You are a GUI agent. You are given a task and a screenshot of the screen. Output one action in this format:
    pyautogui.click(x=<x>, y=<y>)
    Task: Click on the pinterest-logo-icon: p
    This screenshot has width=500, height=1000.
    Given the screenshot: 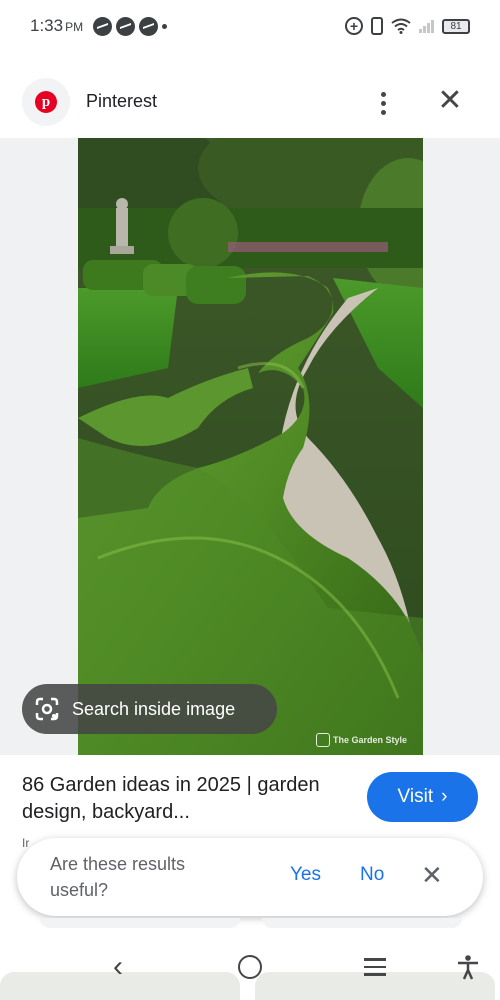 What is the action you would take?
    pyautogui.click(x=46, y=102)
    